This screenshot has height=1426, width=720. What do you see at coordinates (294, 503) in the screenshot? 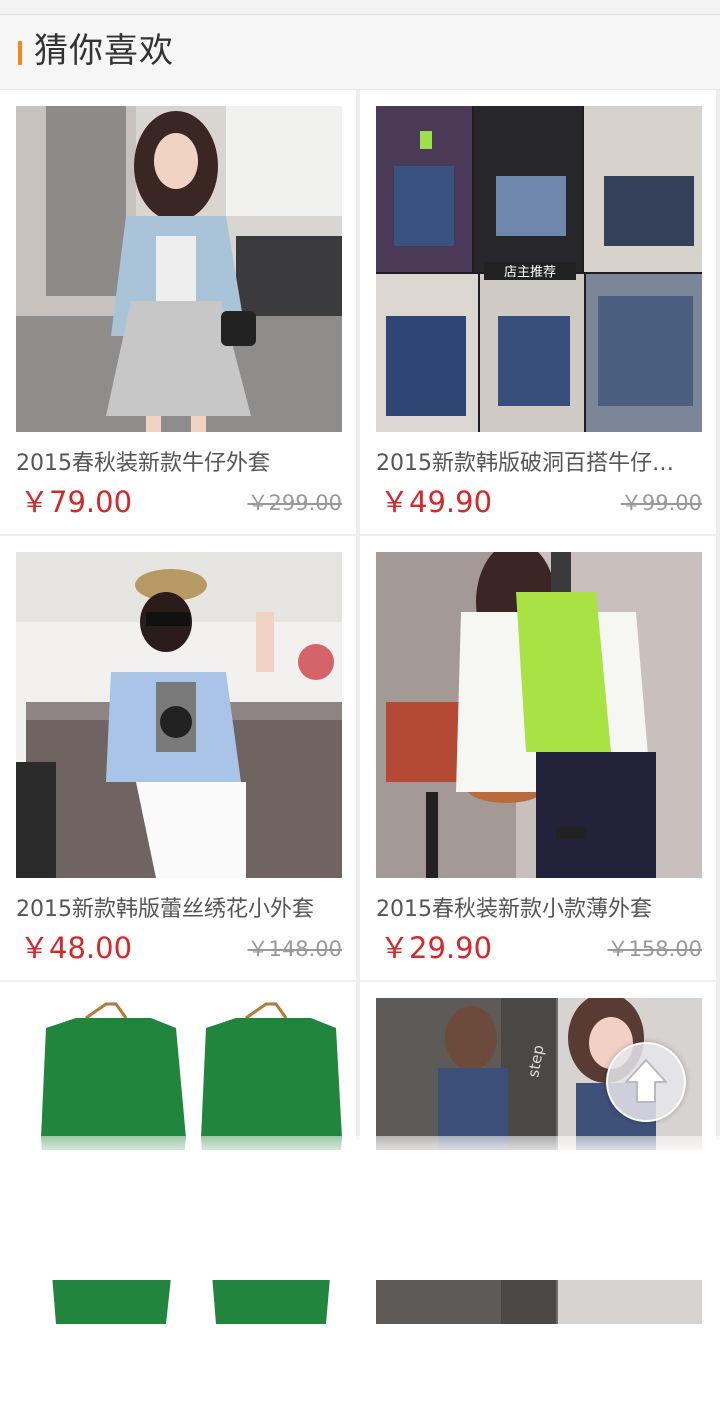
I see `product-original-price: ￥299.00` at bounding box center [294, 503].